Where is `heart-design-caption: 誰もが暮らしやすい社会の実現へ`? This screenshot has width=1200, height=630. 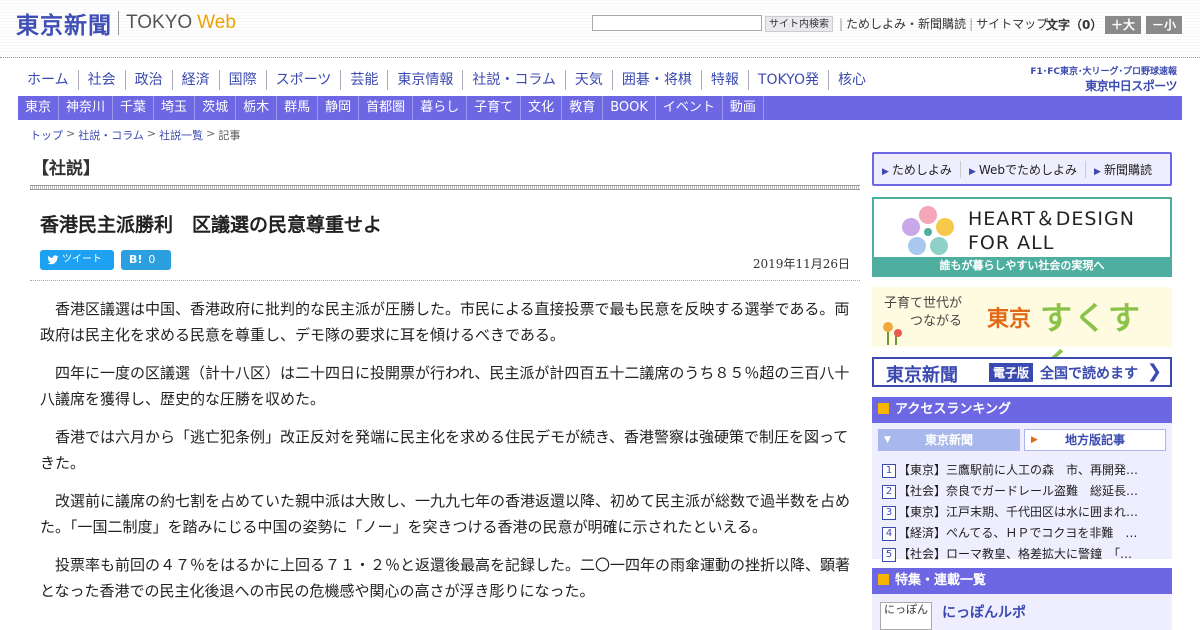
heart-design-caption: 誰もが暮らしやすい社会の実現へ is located at coordinates (1022, 266).